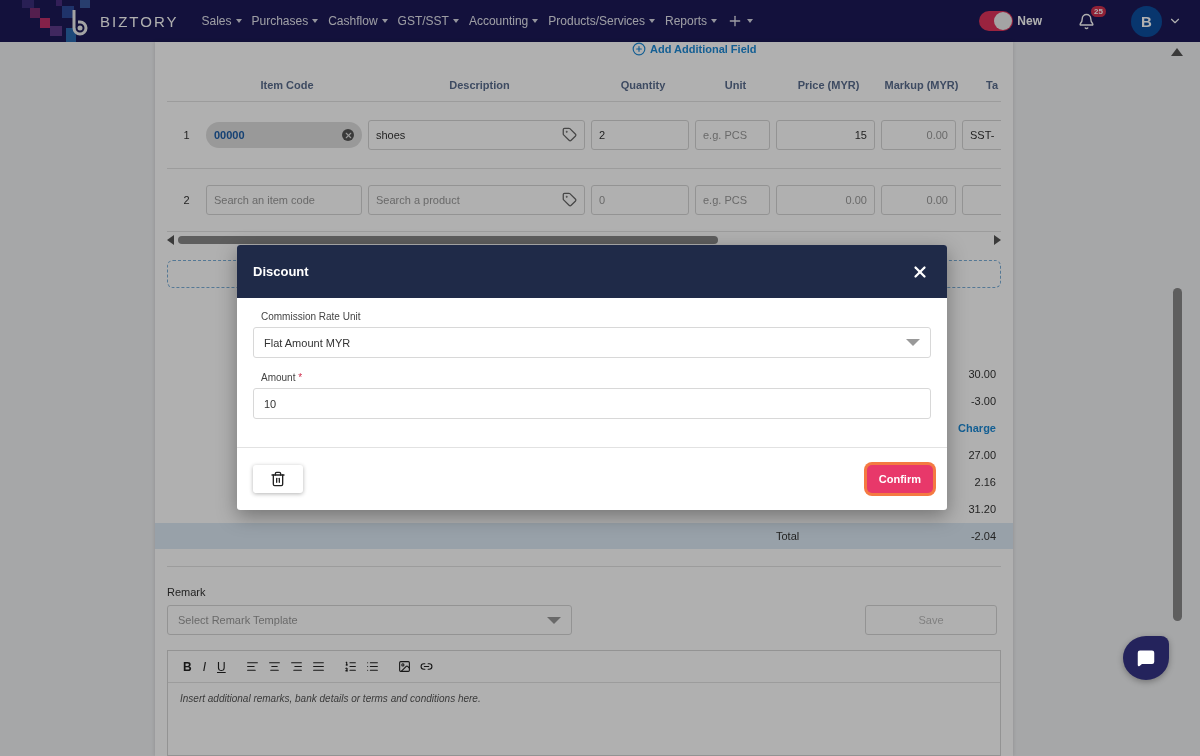  Describe the element at coordinates (285, 21) in the screenshot. I see `nav-menu-item: Purchases` at that location.